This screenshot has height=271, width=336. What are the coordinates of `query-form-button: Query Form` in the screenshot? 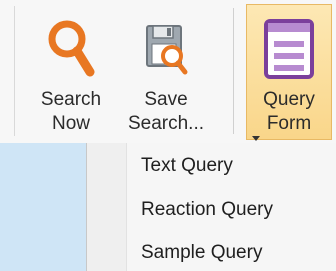 It's located at (289, 72).